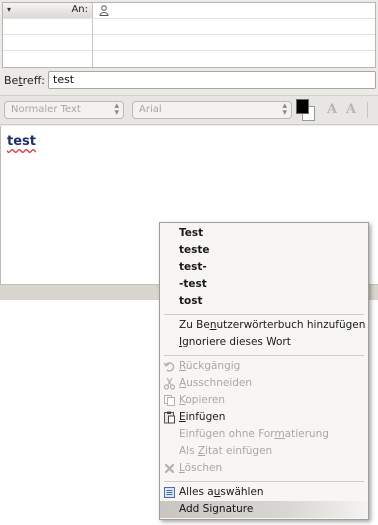 The height and width of the screenshot is (525, 378). What do you see at coordinates (33, 80) in the screenshot?
I see `subject-label-part: reff:` at bounding box center [33, 80].